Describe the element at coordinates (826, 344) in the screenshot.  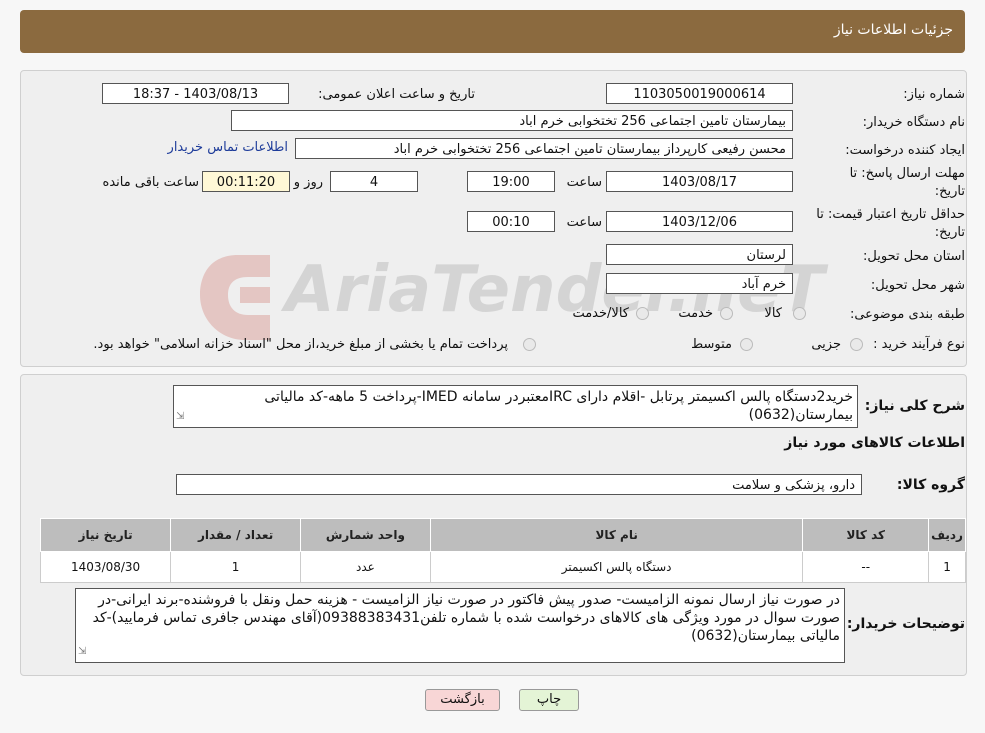
I see `process-option-minor: جزیی` at that location.